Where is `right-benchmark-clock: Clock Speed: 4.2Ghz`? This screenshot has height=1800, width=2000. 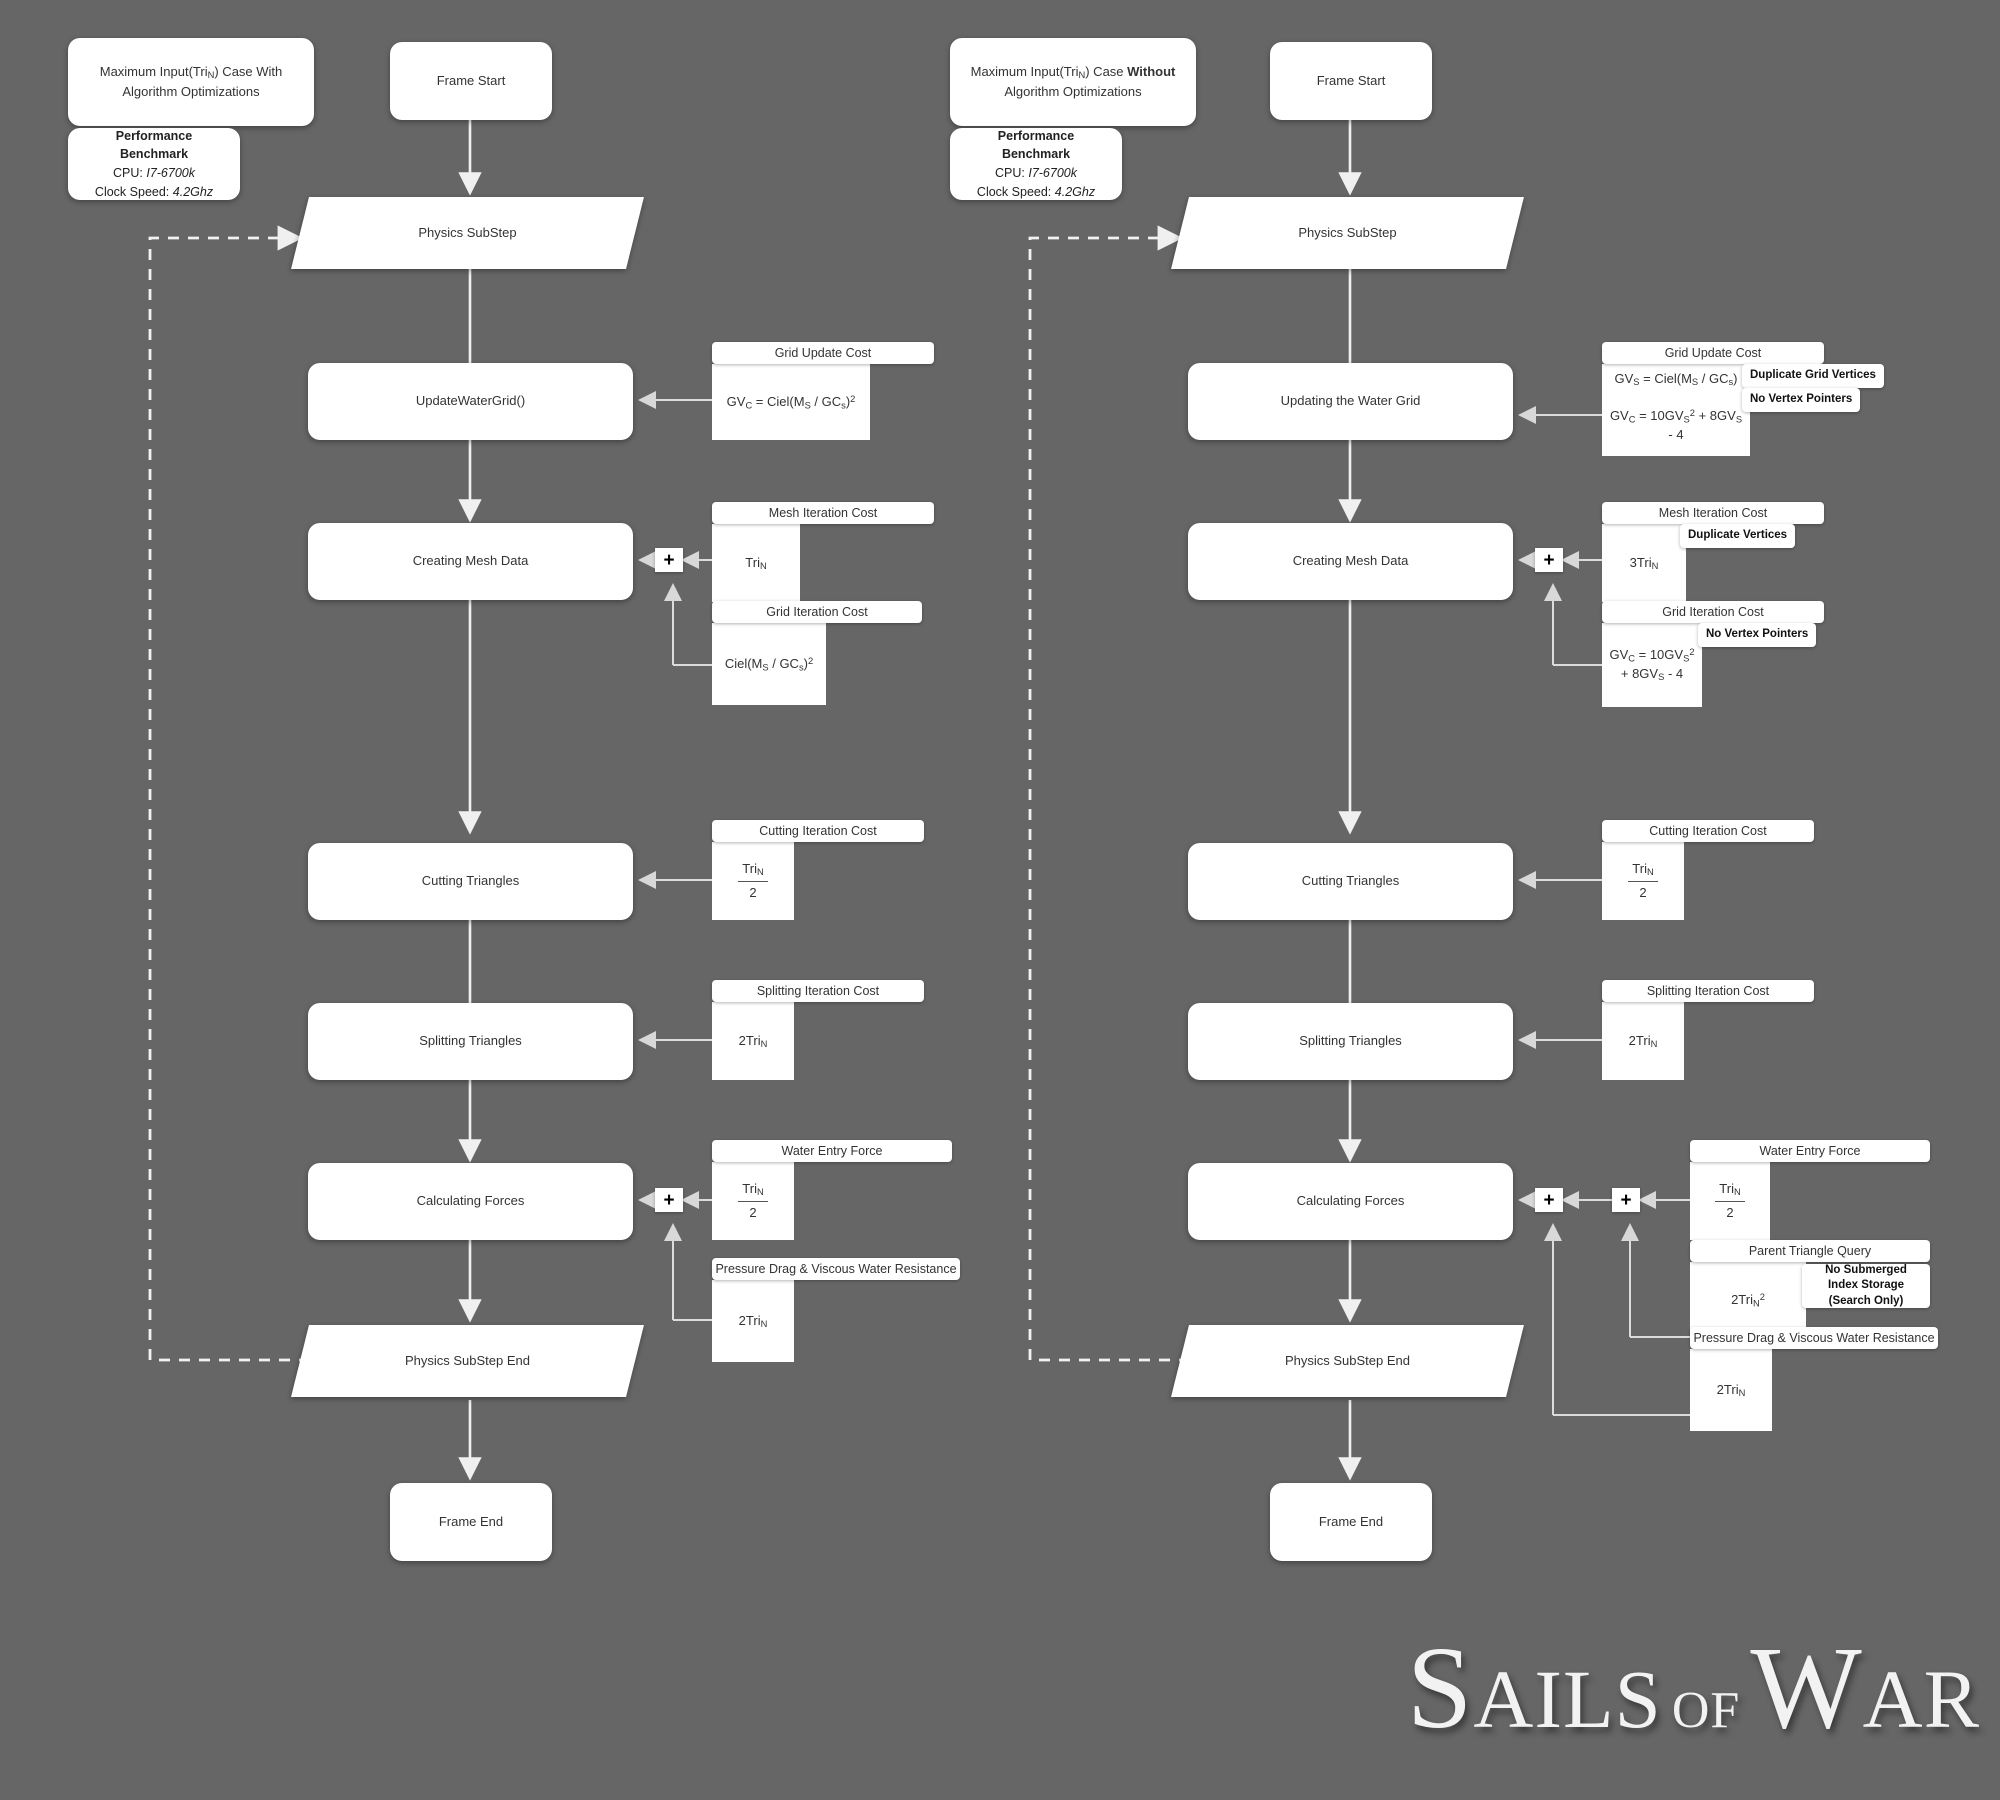
right-benchmark-clock: Clock Speed: 4.2Ghz is located at coordinates (1036, 191).